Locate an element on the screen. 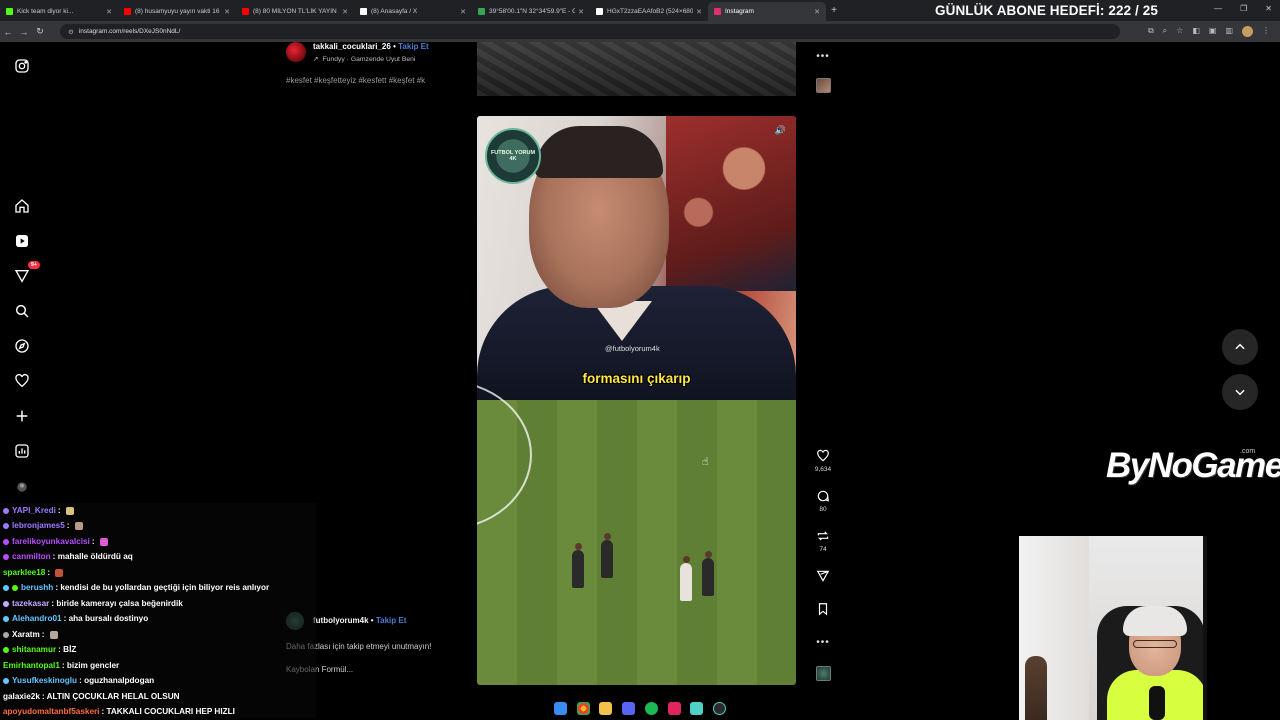  new-tab-button: + is located at coordinates (834, 10).